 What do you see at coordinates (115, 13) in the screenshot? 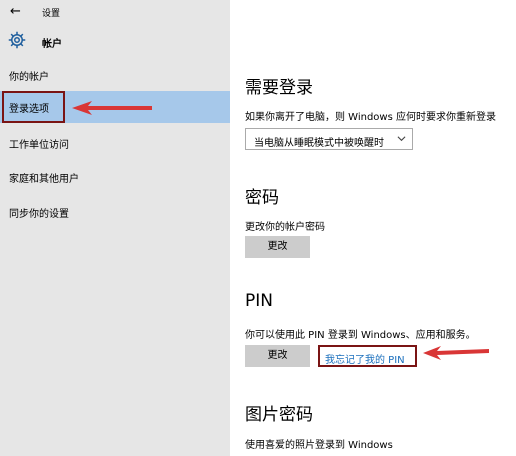
I see `title-bar: ← 设置` at bounding box center [115, 13].